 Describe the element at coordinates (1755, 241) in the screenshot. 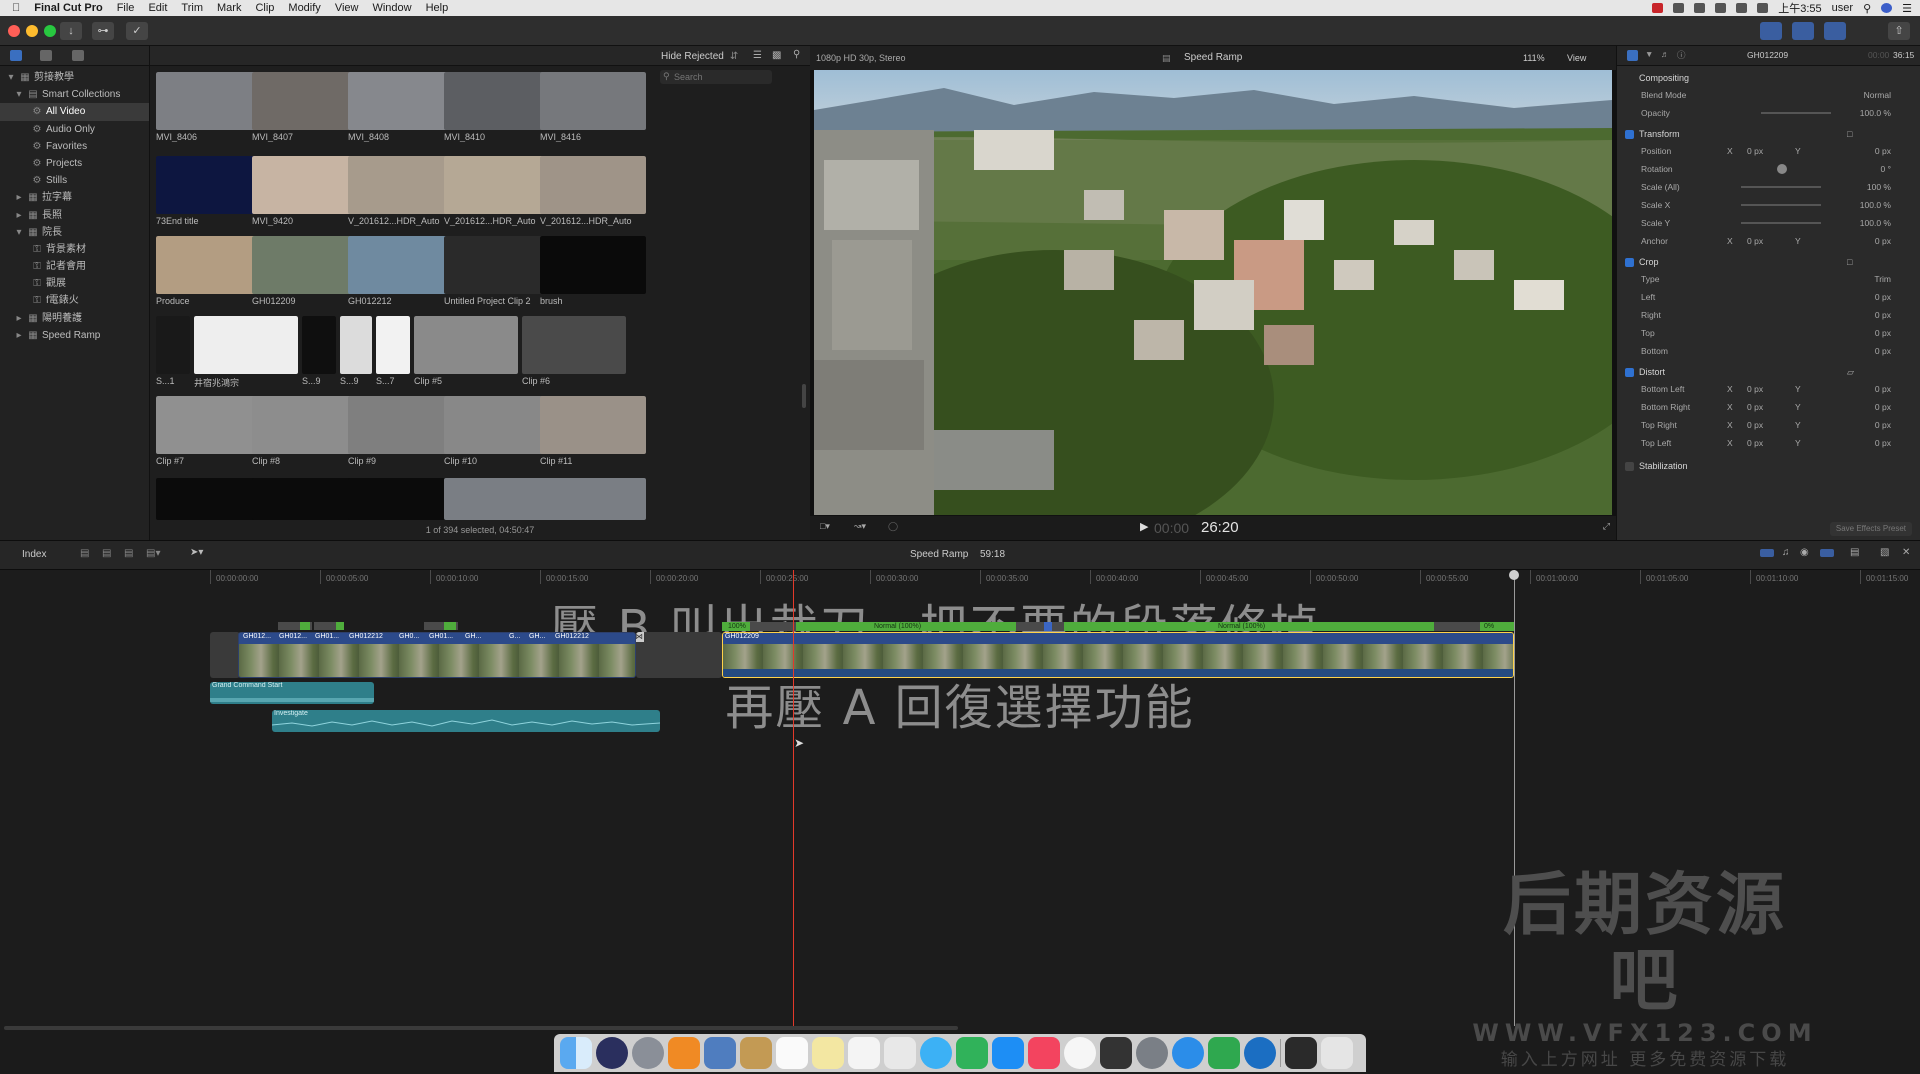

I see `anchor-x-value: 0 px` at that location.